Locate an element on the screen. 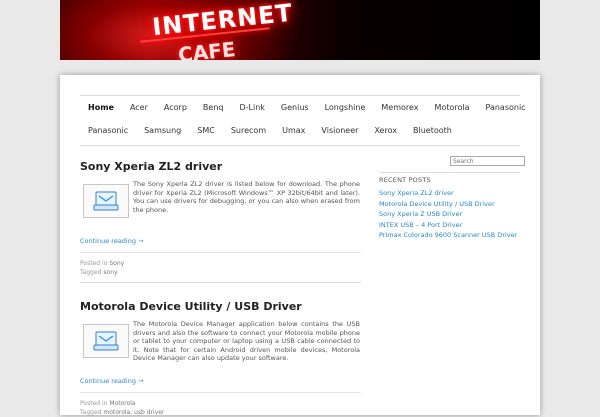 Image resolution: width=600 pixels, height=417 pixels. nav-item-longshine: Longshine is located at coordinates (345, 107).